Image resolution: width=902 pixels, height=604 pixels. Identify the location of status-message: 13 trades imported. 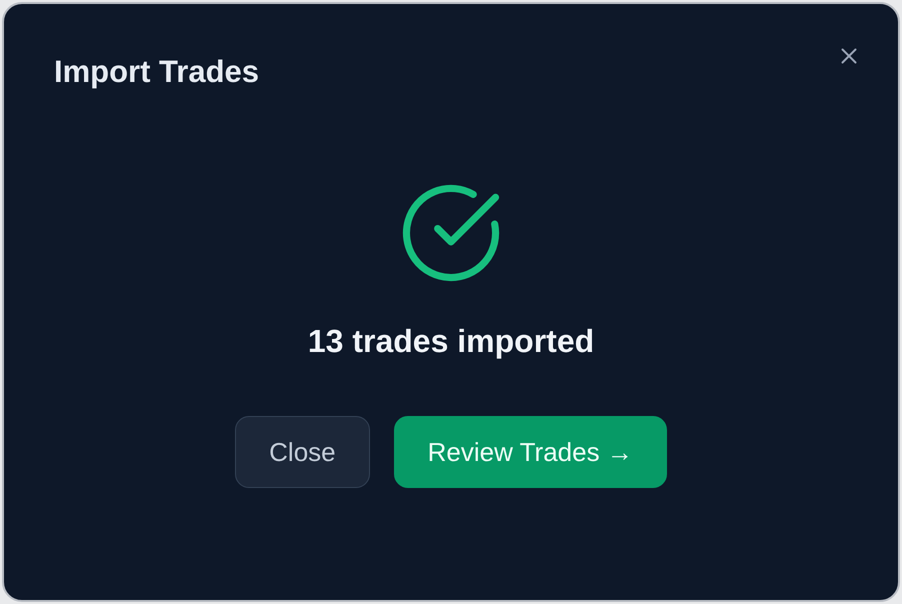
(451, 341).